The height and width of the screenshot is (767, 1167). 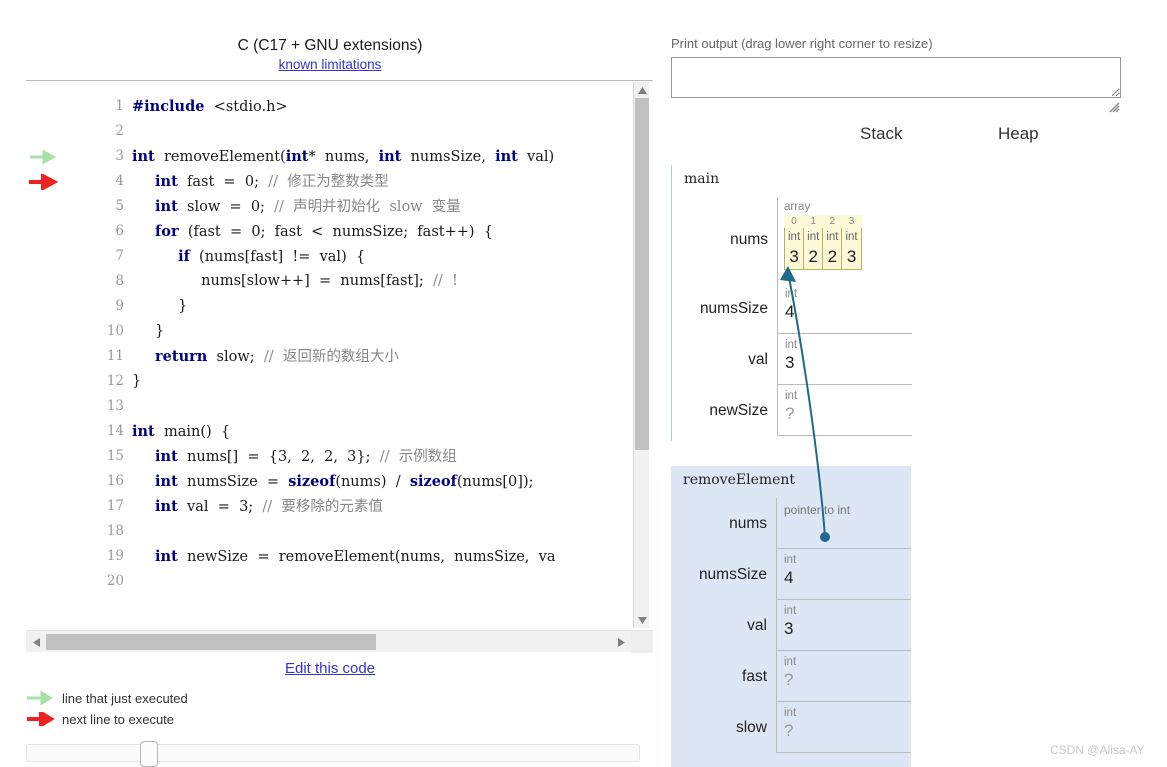 What do you see at coordinates (896, 77) in the screenshot?
I see `print-output-textarea` at bounding box center [896, 77].